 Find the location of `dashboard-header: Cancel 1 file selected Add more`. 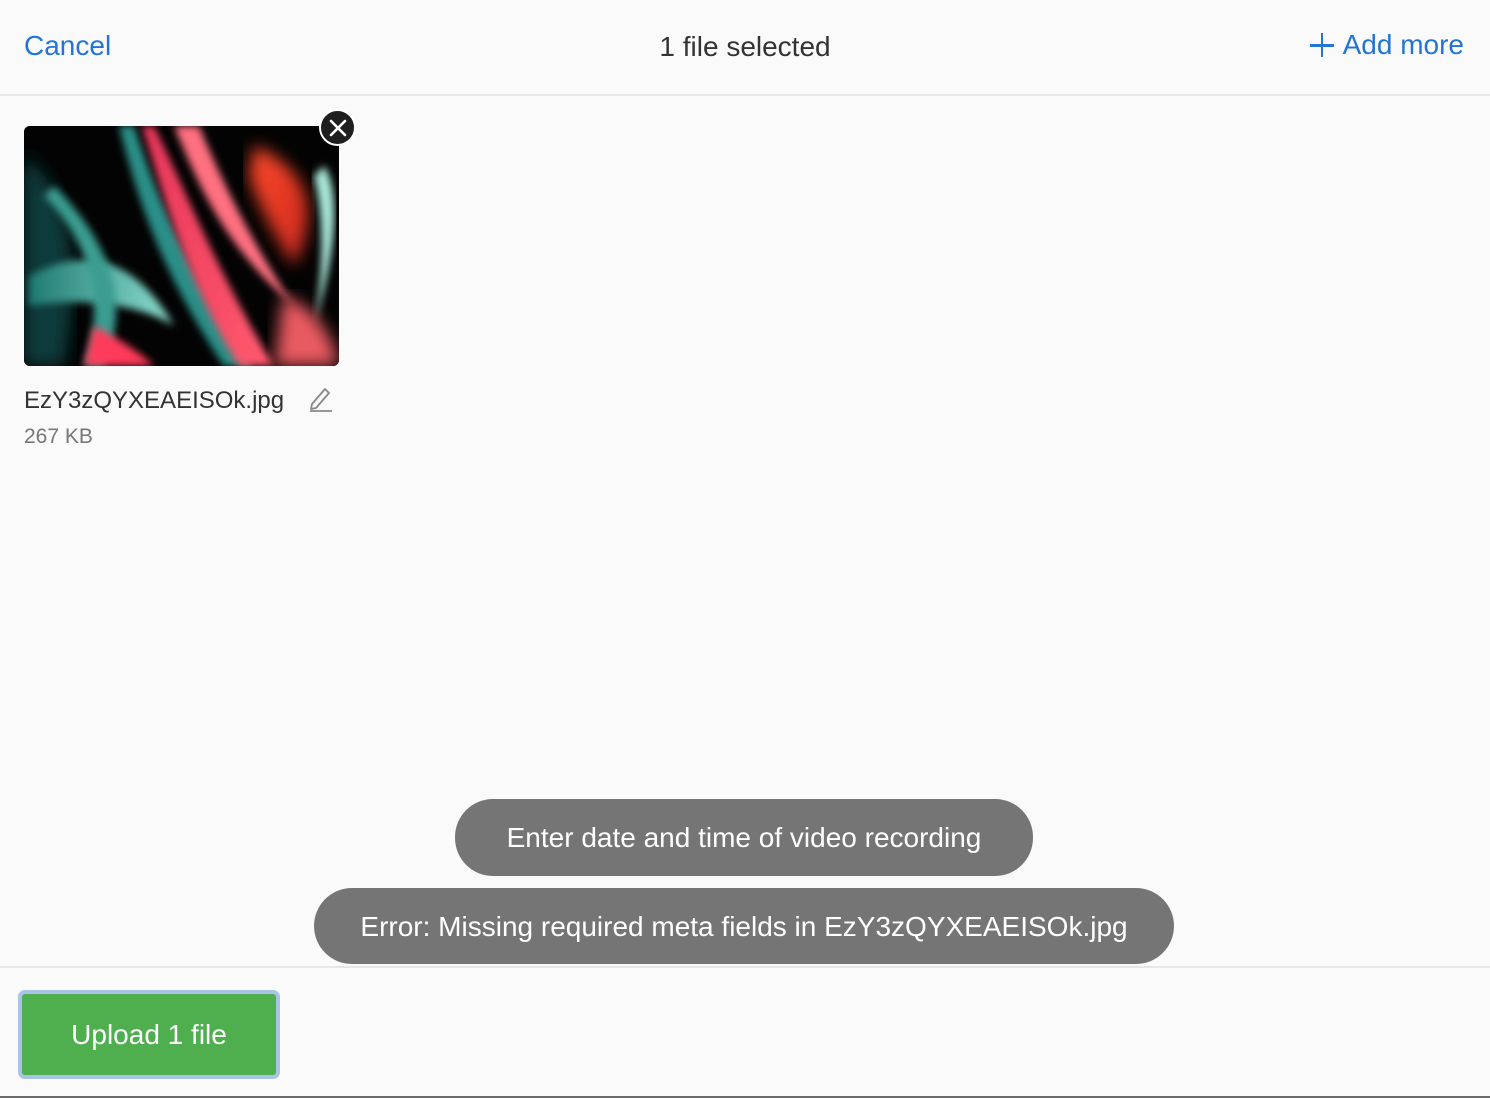

dashboard-header: Cancel 1 file selected Add more is located at coordinates (745, 48).